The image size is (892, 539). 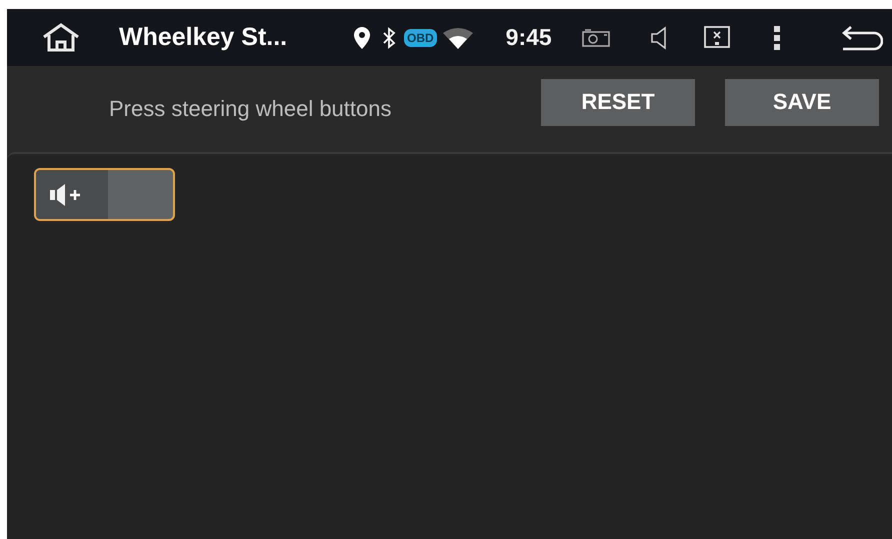 I want to click on clock-time: 9:45, so click(x=529, y=37).